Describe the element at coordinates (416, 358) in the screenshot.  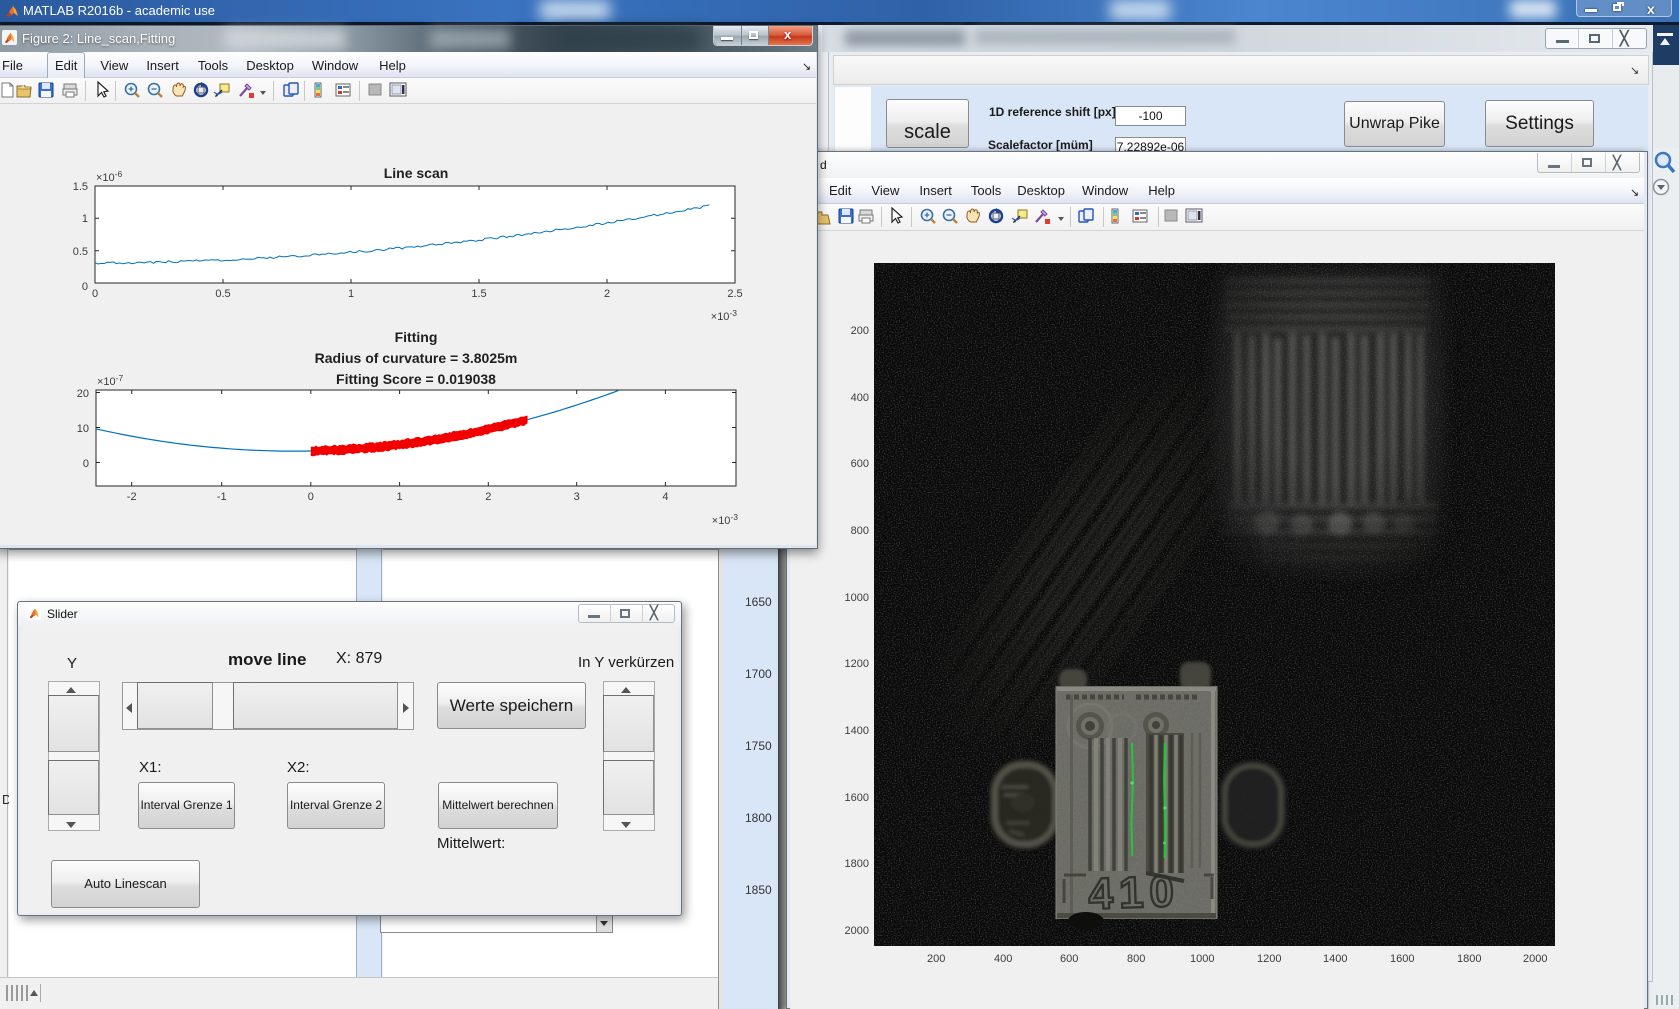
I see `svg-text: Radius of curvature = 3.8025m` at that location.